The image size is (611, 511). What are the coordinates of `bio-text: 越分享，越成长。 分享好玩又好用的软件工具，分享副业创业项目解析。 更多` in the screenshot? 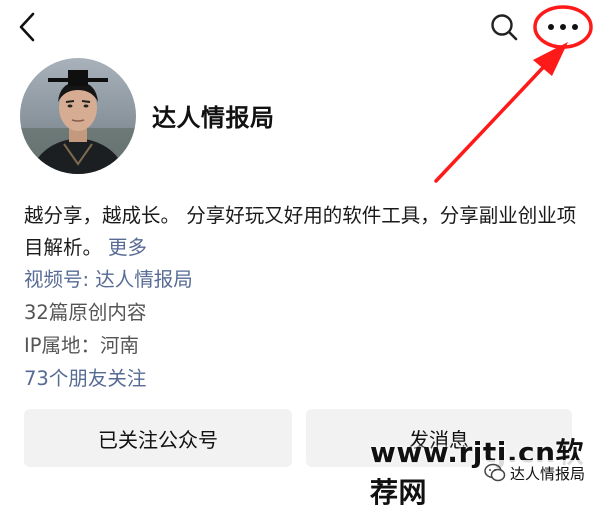 It's located at (304, 232).